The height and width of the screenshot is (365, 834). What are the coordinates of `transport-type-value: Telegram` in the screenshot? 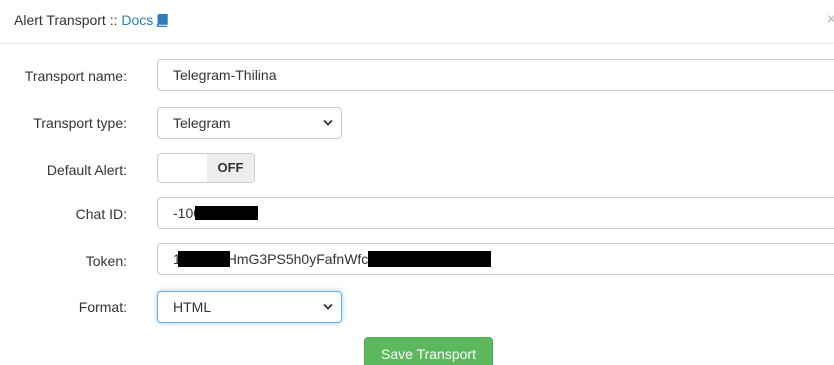 It's located at (202, 123).